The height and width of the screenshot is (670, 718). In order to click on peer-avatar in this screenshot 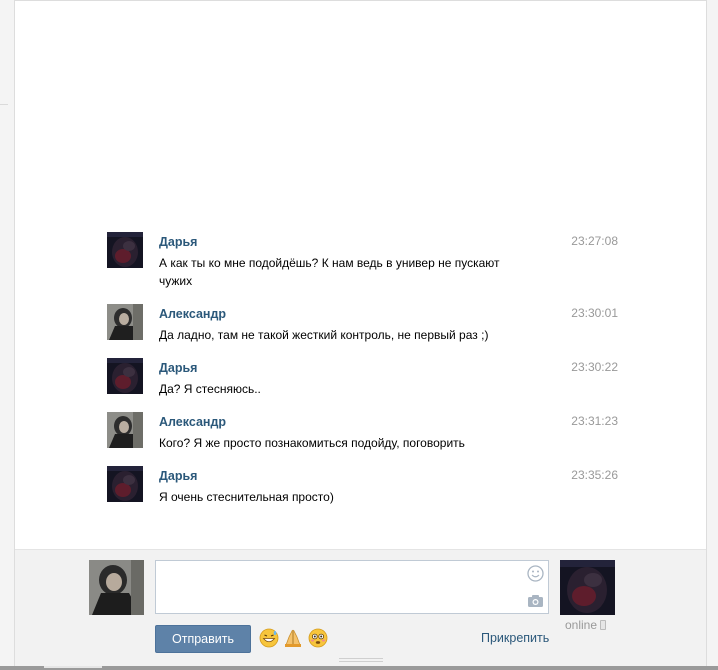, I will do `click(587, 587)`.